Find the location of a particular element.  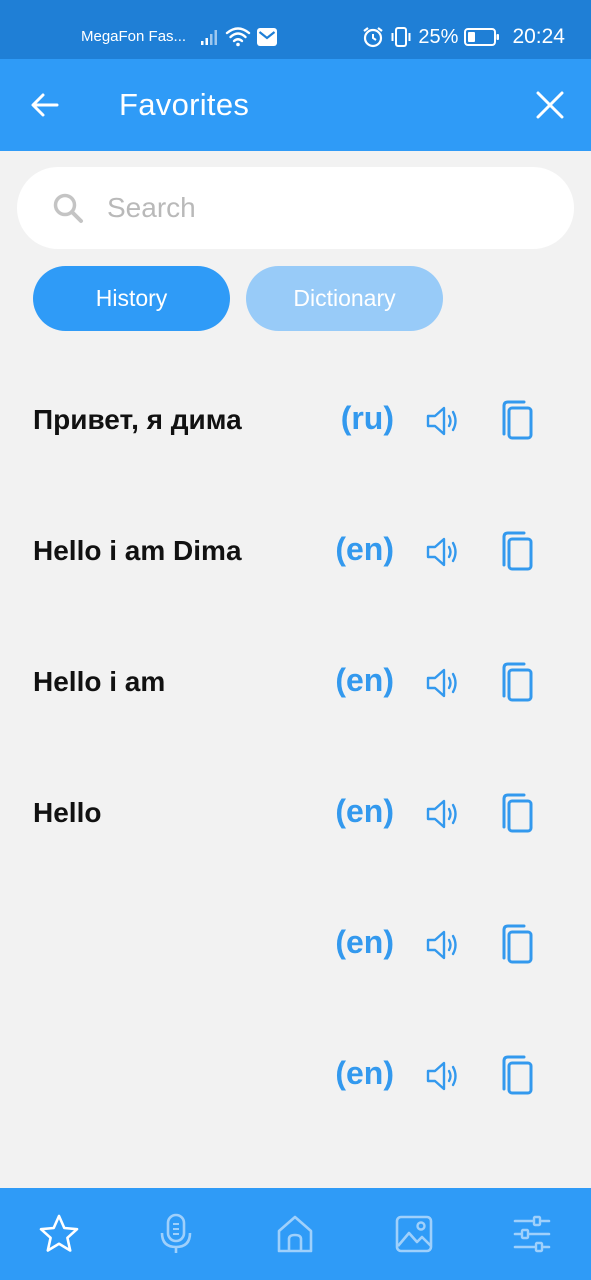

tab-history: History is located at coordinates (131, 298).